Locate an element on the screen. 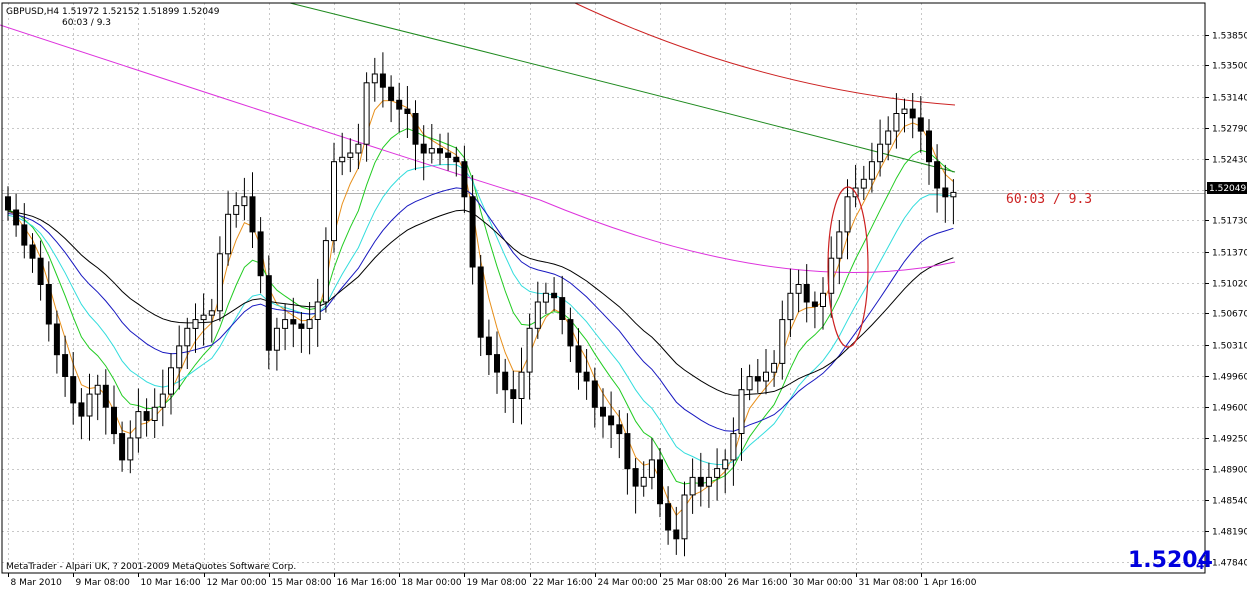  y-tick-label: 1.49600 is located at coordinates (1229, 409).